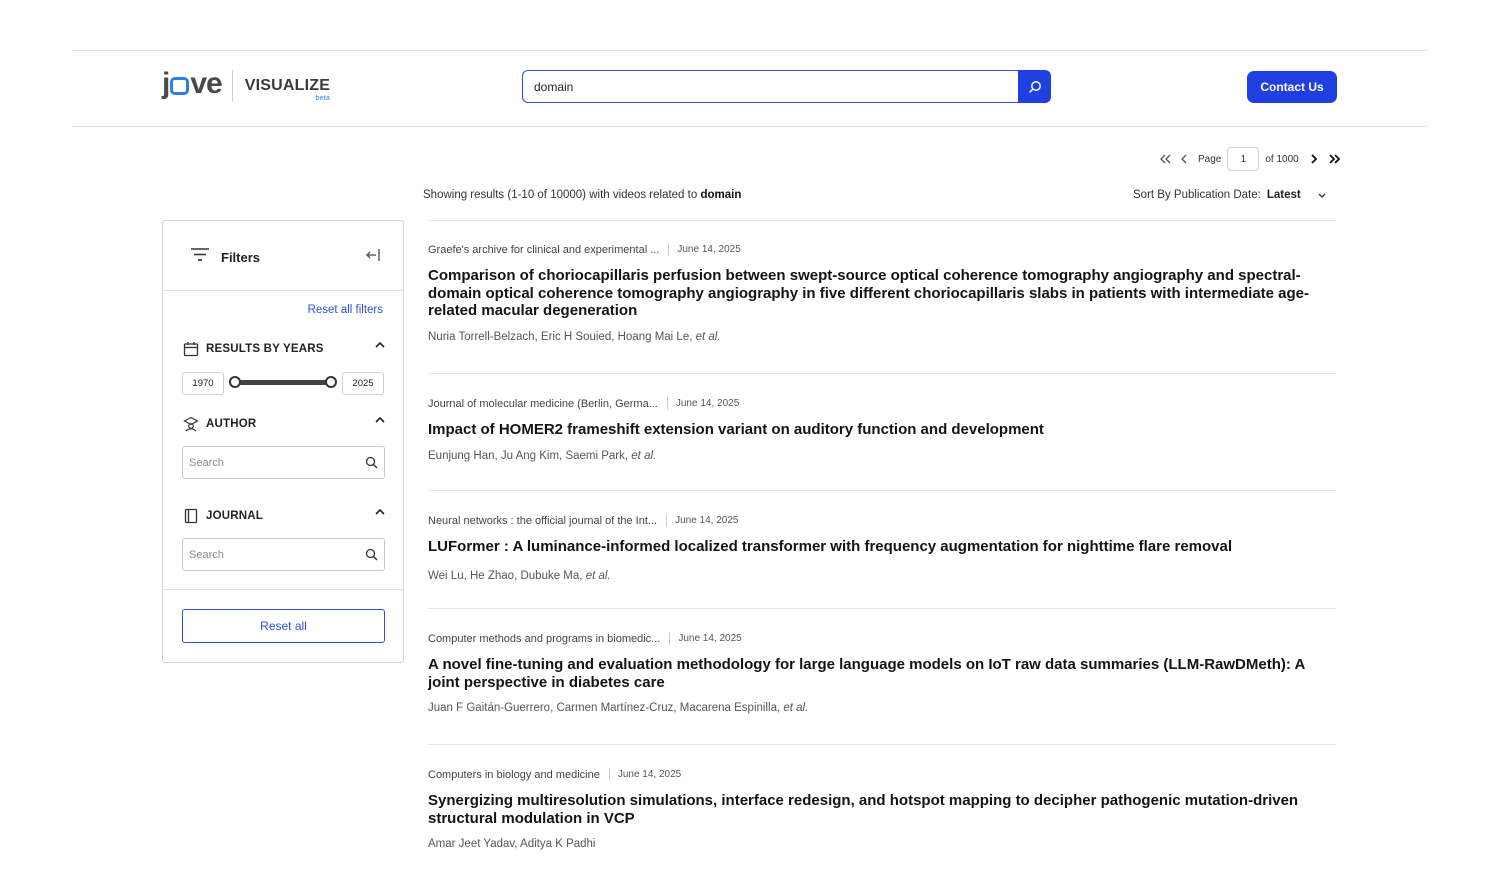 The width and height of the screenshot is (1500, 870). I want to click on site-header: jve VISUALIZEbeta Contact Us, so click(750, 89).